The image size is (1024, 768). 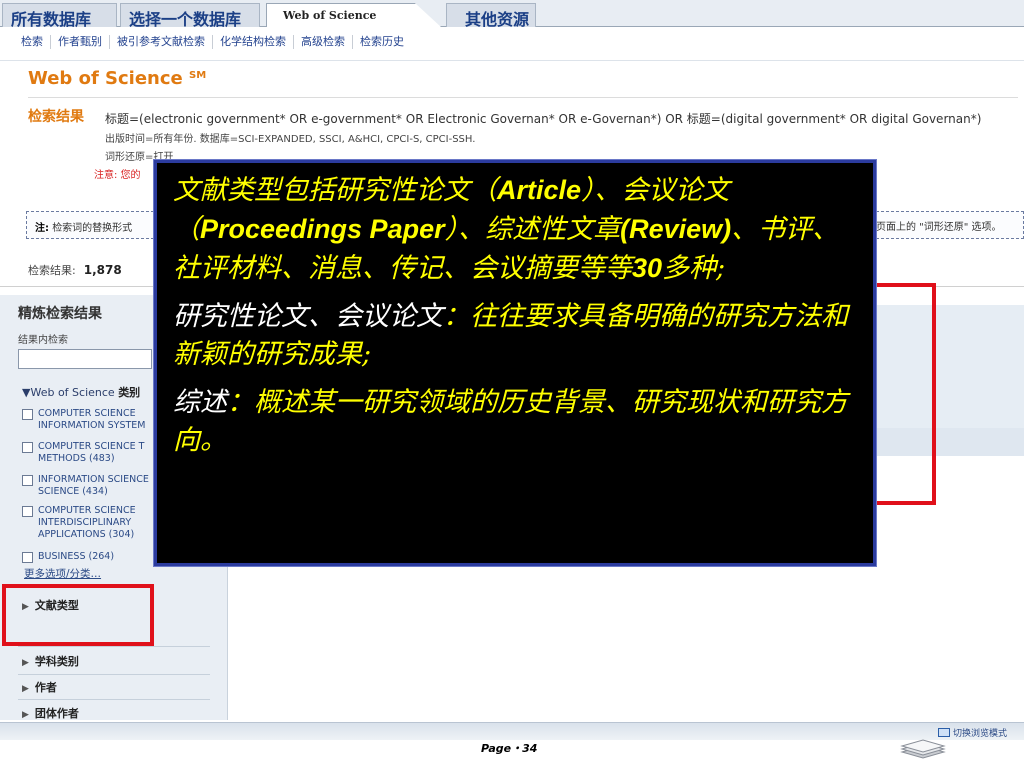 What do you see at coordinates (102, 270) in the screenshot?
I see `results-count-value: 1,878` at bounding box center [102, 270].